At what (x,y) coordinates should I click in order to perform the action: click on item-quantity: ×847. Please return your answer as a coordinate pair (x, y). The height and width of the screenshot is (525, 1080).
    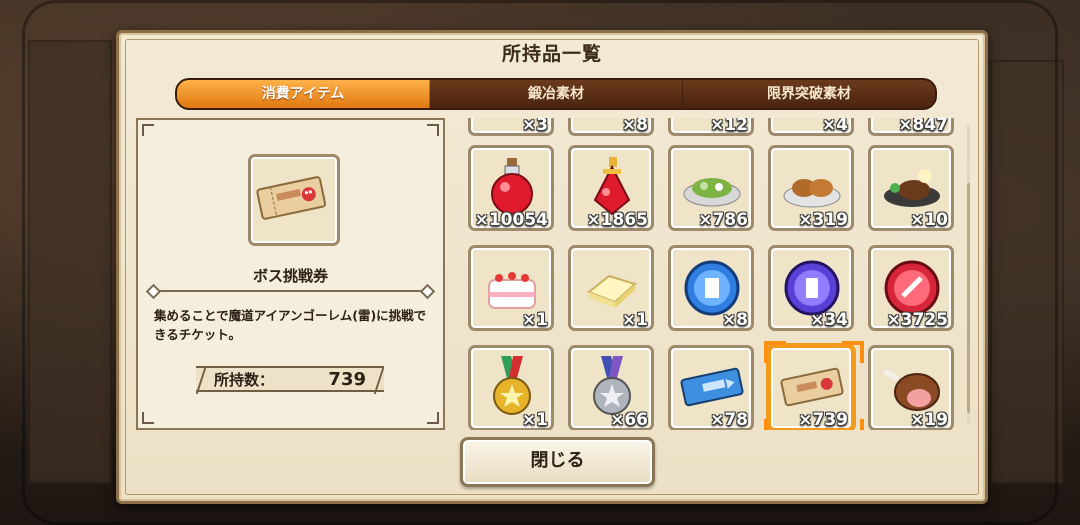
    Looking at the image, I should click on (923, 126).